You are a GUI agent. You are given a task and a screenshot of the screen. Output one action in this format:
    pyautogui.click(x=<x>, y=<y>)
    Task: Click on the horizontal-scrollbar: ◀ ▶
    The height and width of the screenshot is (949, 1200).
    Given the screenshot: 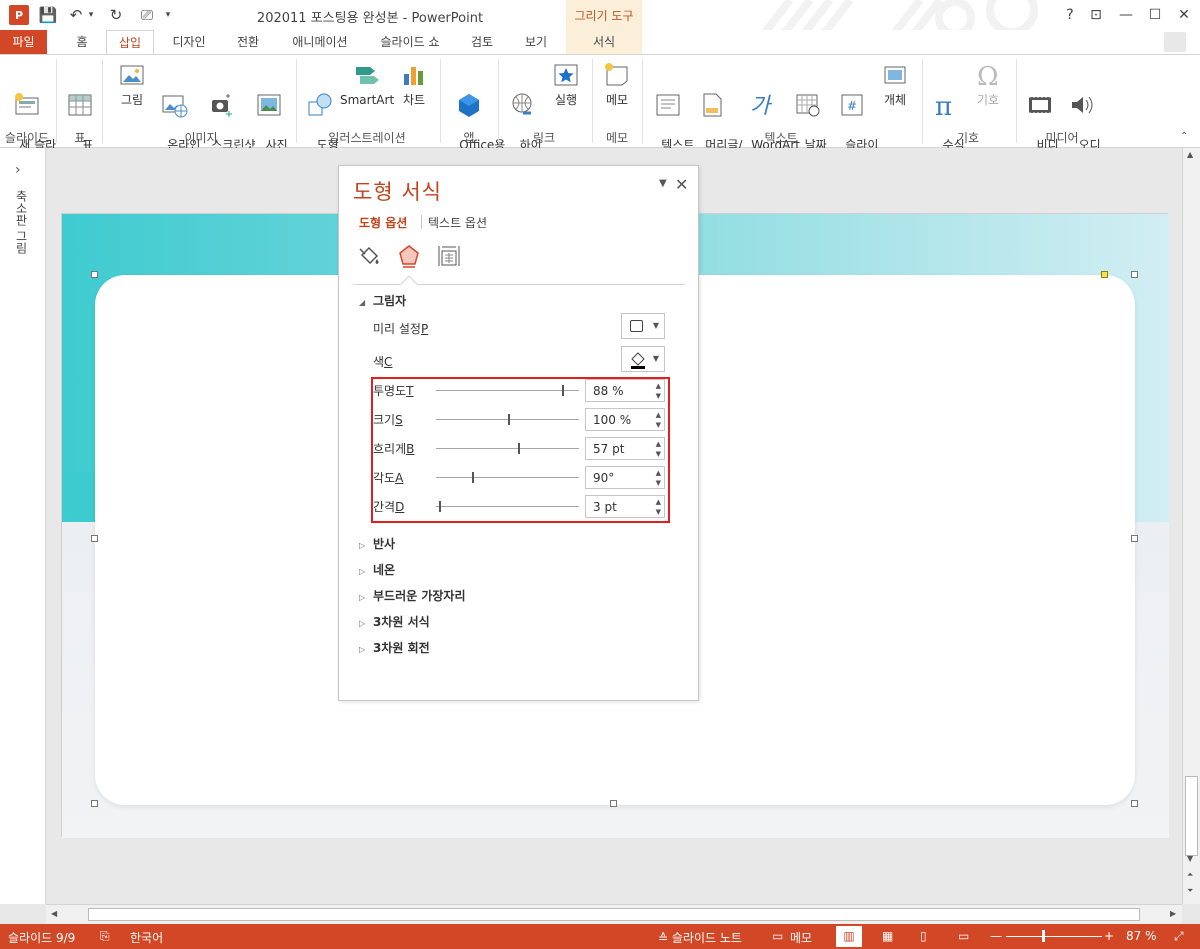 What is the action you would take?
    pyautogui.click(x=614, y=914)
    